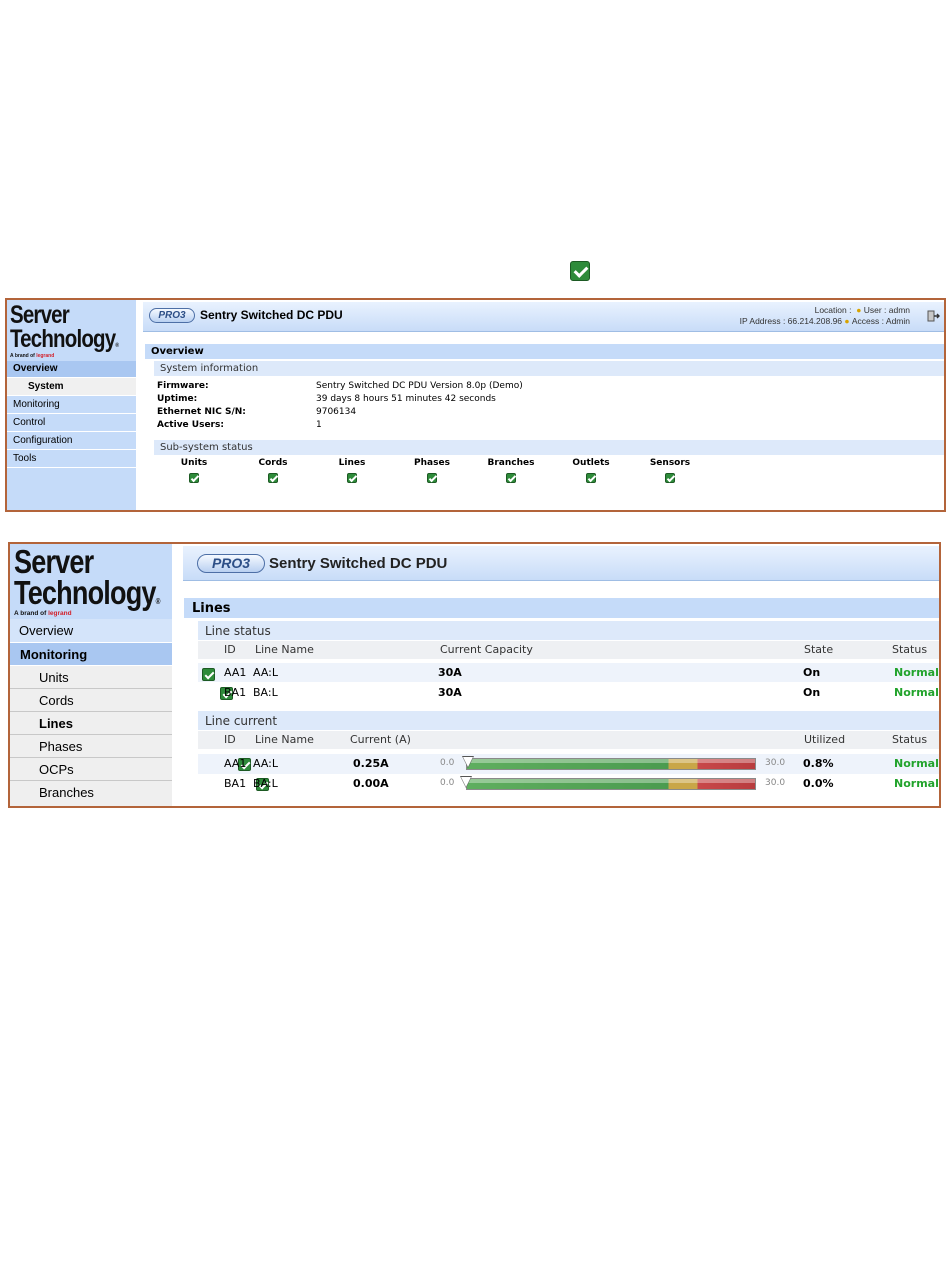  Describe the element at coordinates (818, 763) in the screenshot. I see `utilized-value: 0.8%` at that location.